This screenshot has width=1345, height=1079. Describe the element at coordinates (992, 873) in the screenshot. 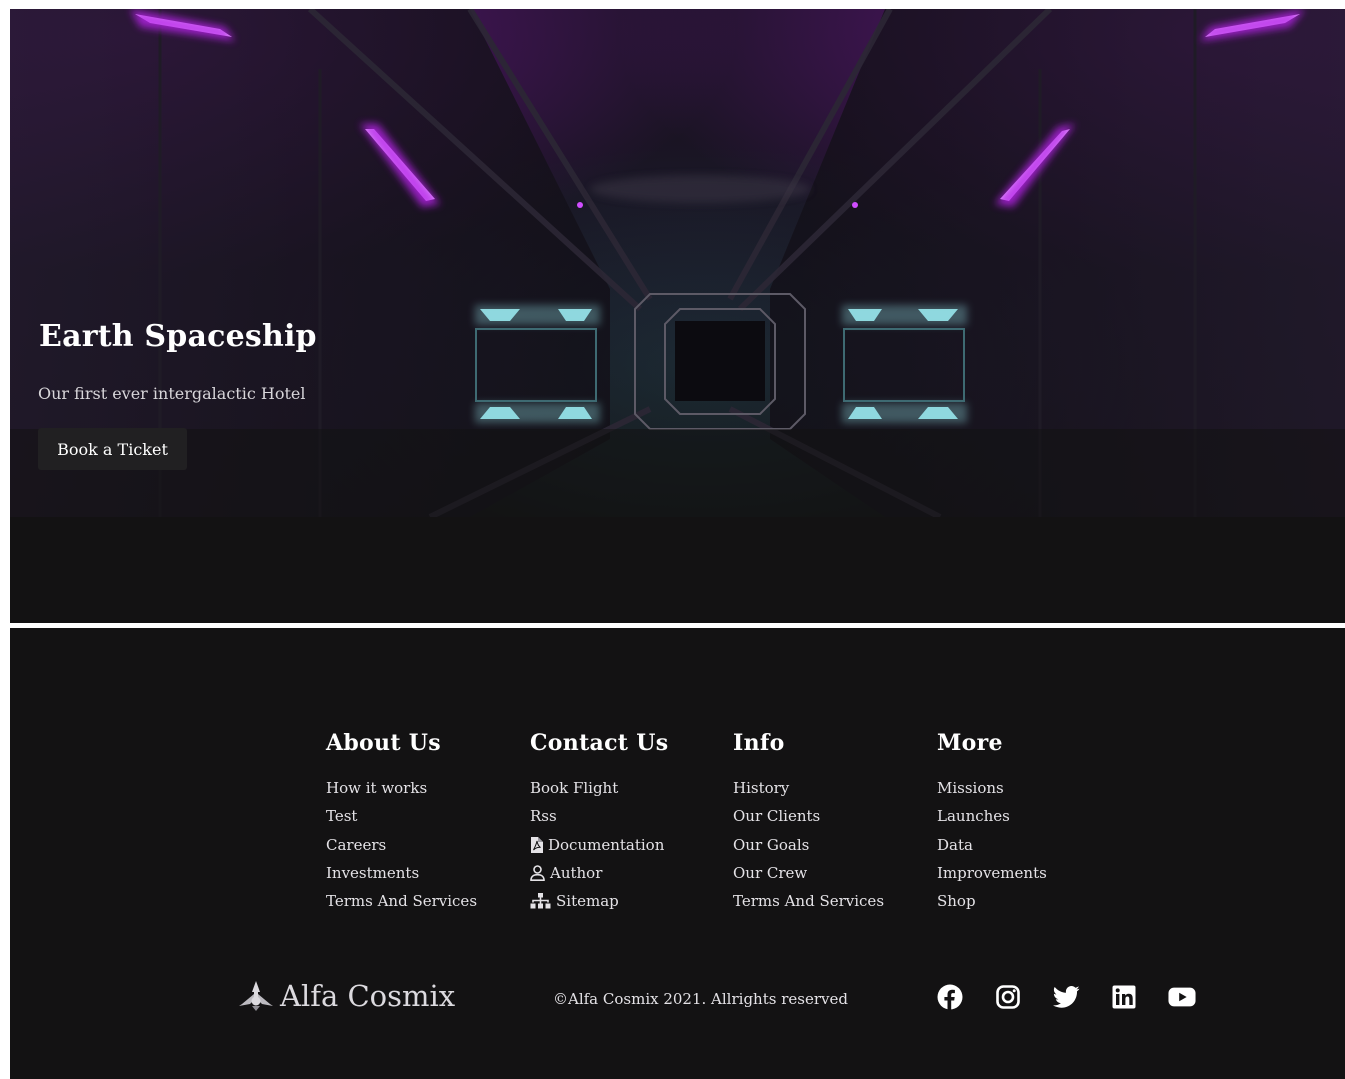

I see `footer-link-improvements: Improvements` at that location.